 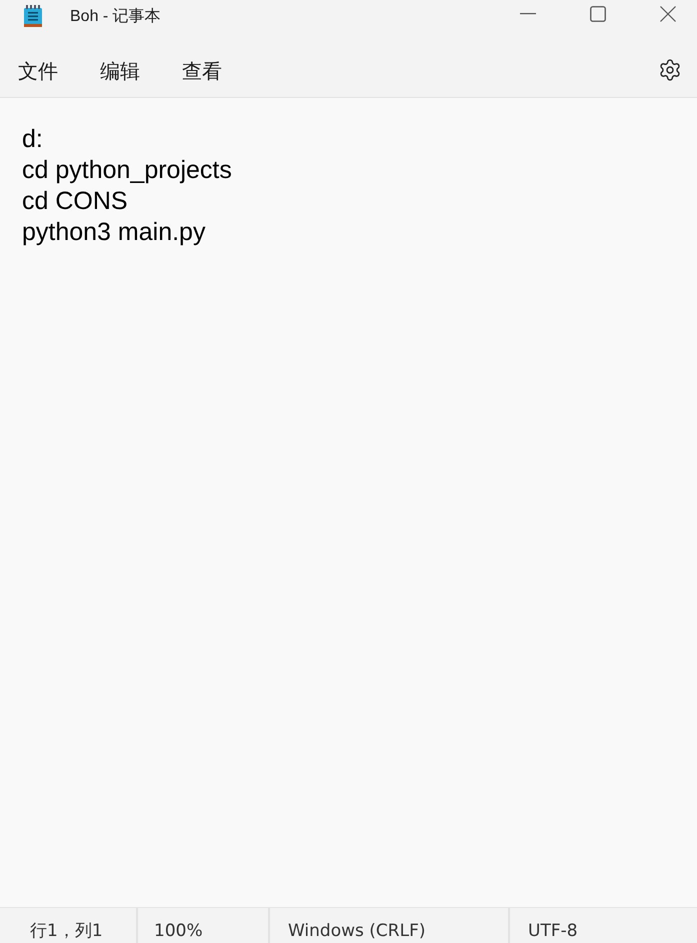 I want to click on status-text: 行1，列1, so click(x=66, y=931).